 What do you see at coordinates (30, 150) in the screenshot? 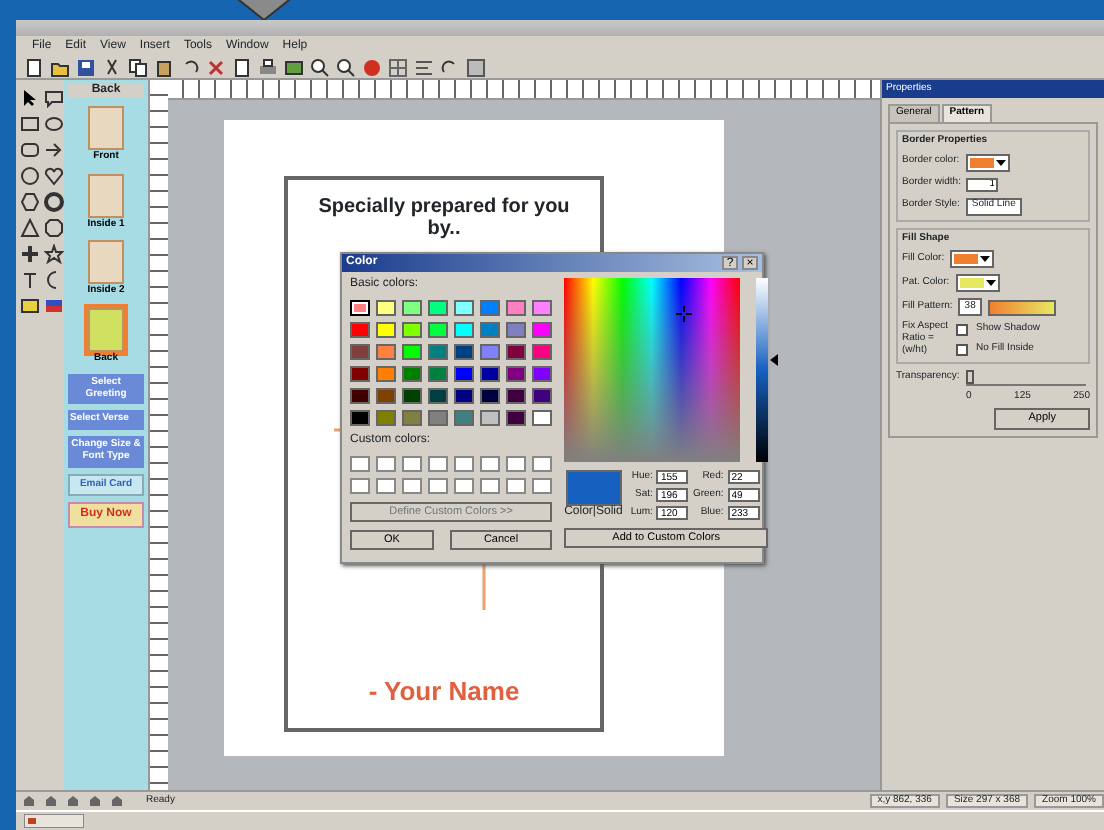
I see `rounded-rectangle-icon` at bounding box center [30, 150].